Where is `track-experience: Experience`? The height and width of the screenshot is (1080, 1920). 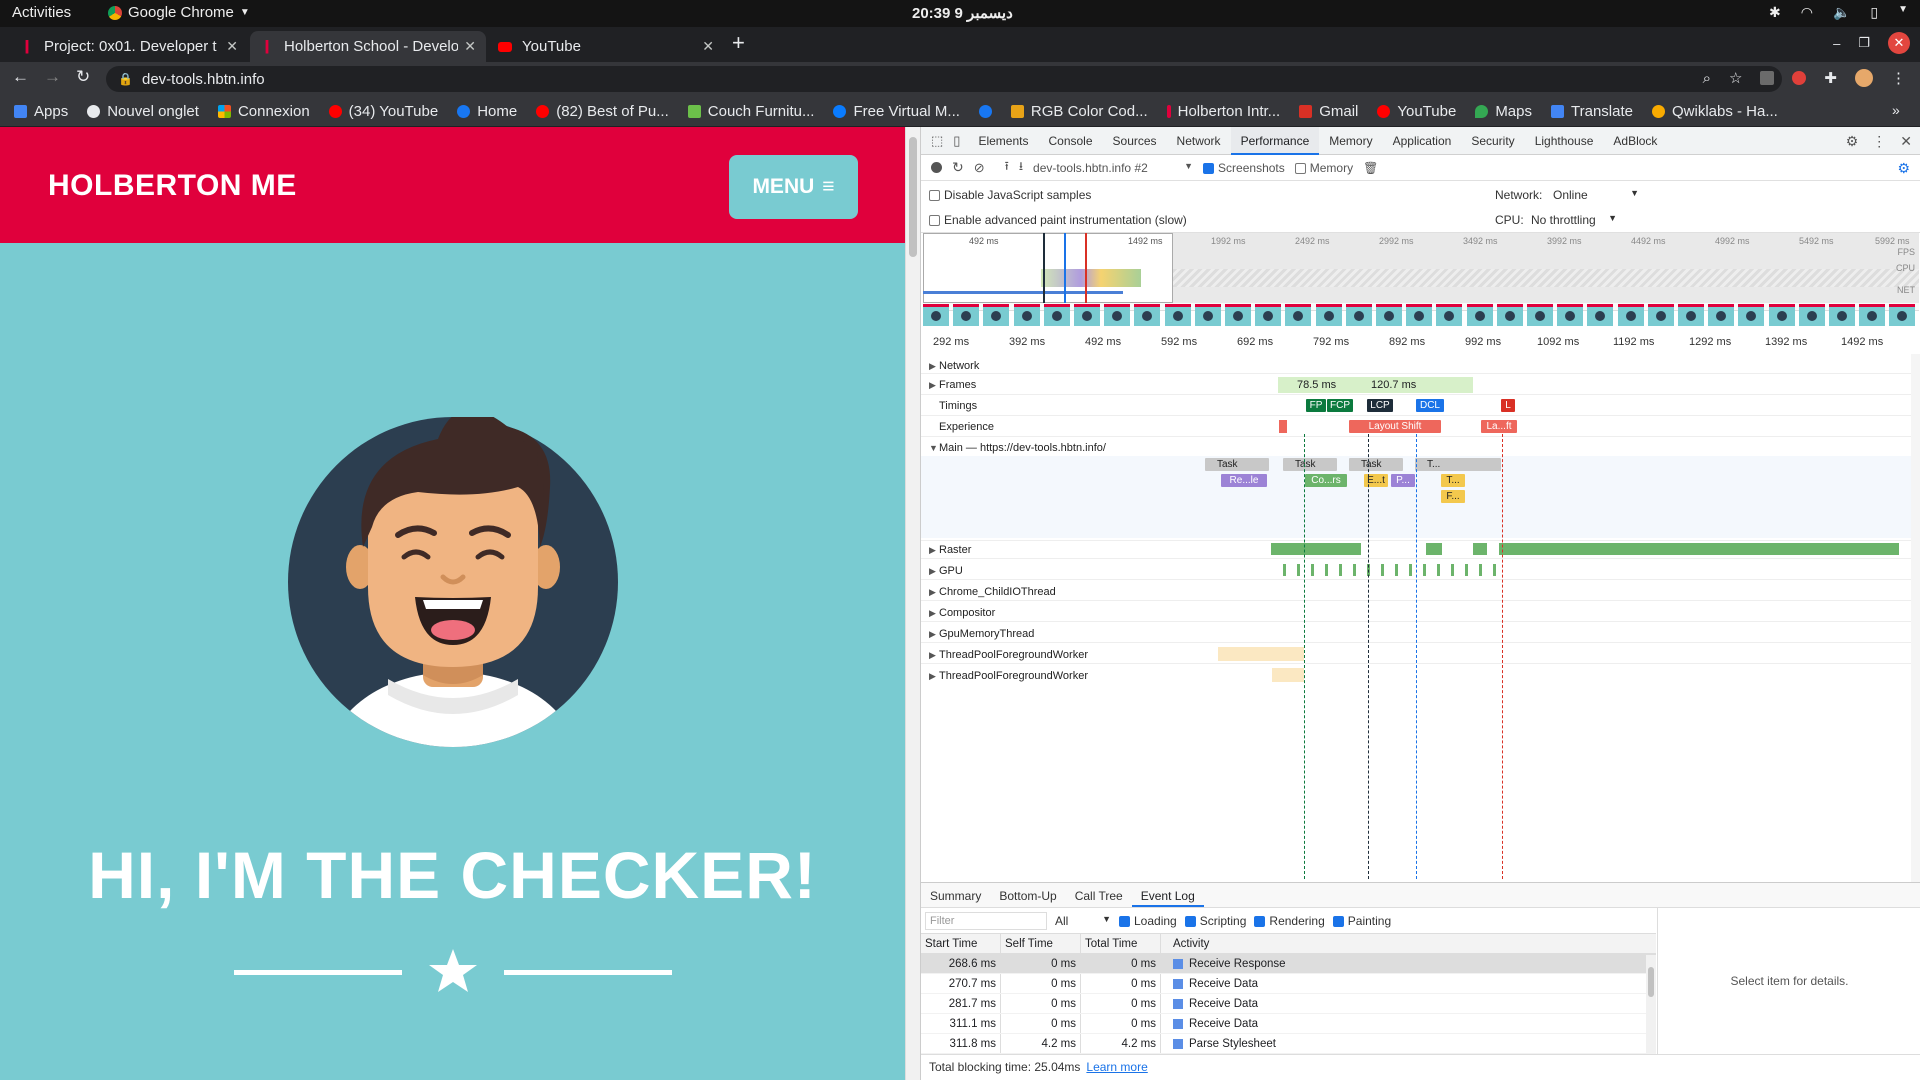
track-experience: Experience is located at coordinates (961, 427).